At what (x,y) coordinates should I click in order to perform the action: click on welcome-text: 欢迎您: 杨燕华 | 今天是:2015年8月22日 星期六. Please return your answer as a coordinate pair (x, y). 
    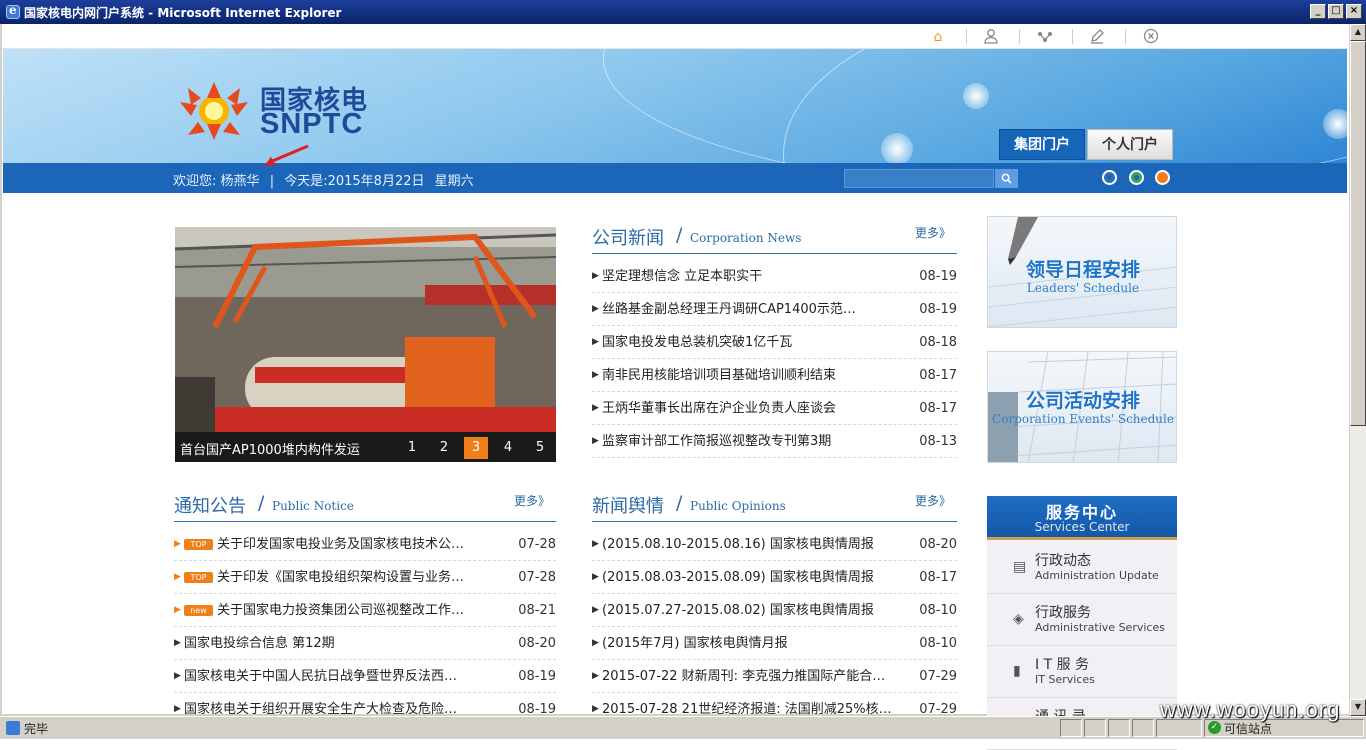
    Looking at the image, I should click on (323, 179).